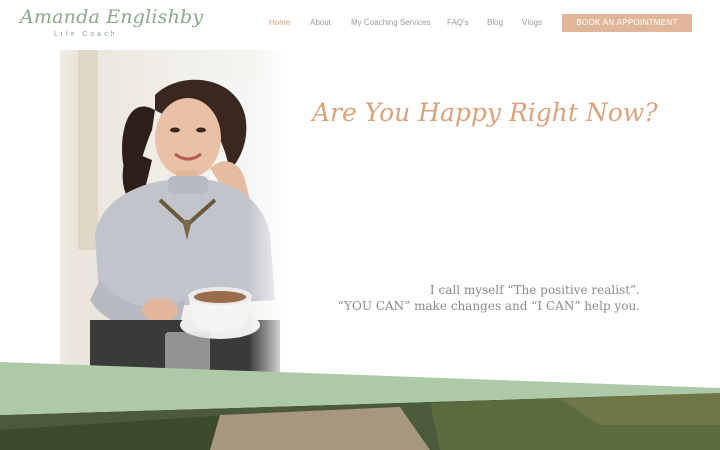  I want to click on book-appointment-button: BOOK AN APPOINTMENT, so click(627, 23).